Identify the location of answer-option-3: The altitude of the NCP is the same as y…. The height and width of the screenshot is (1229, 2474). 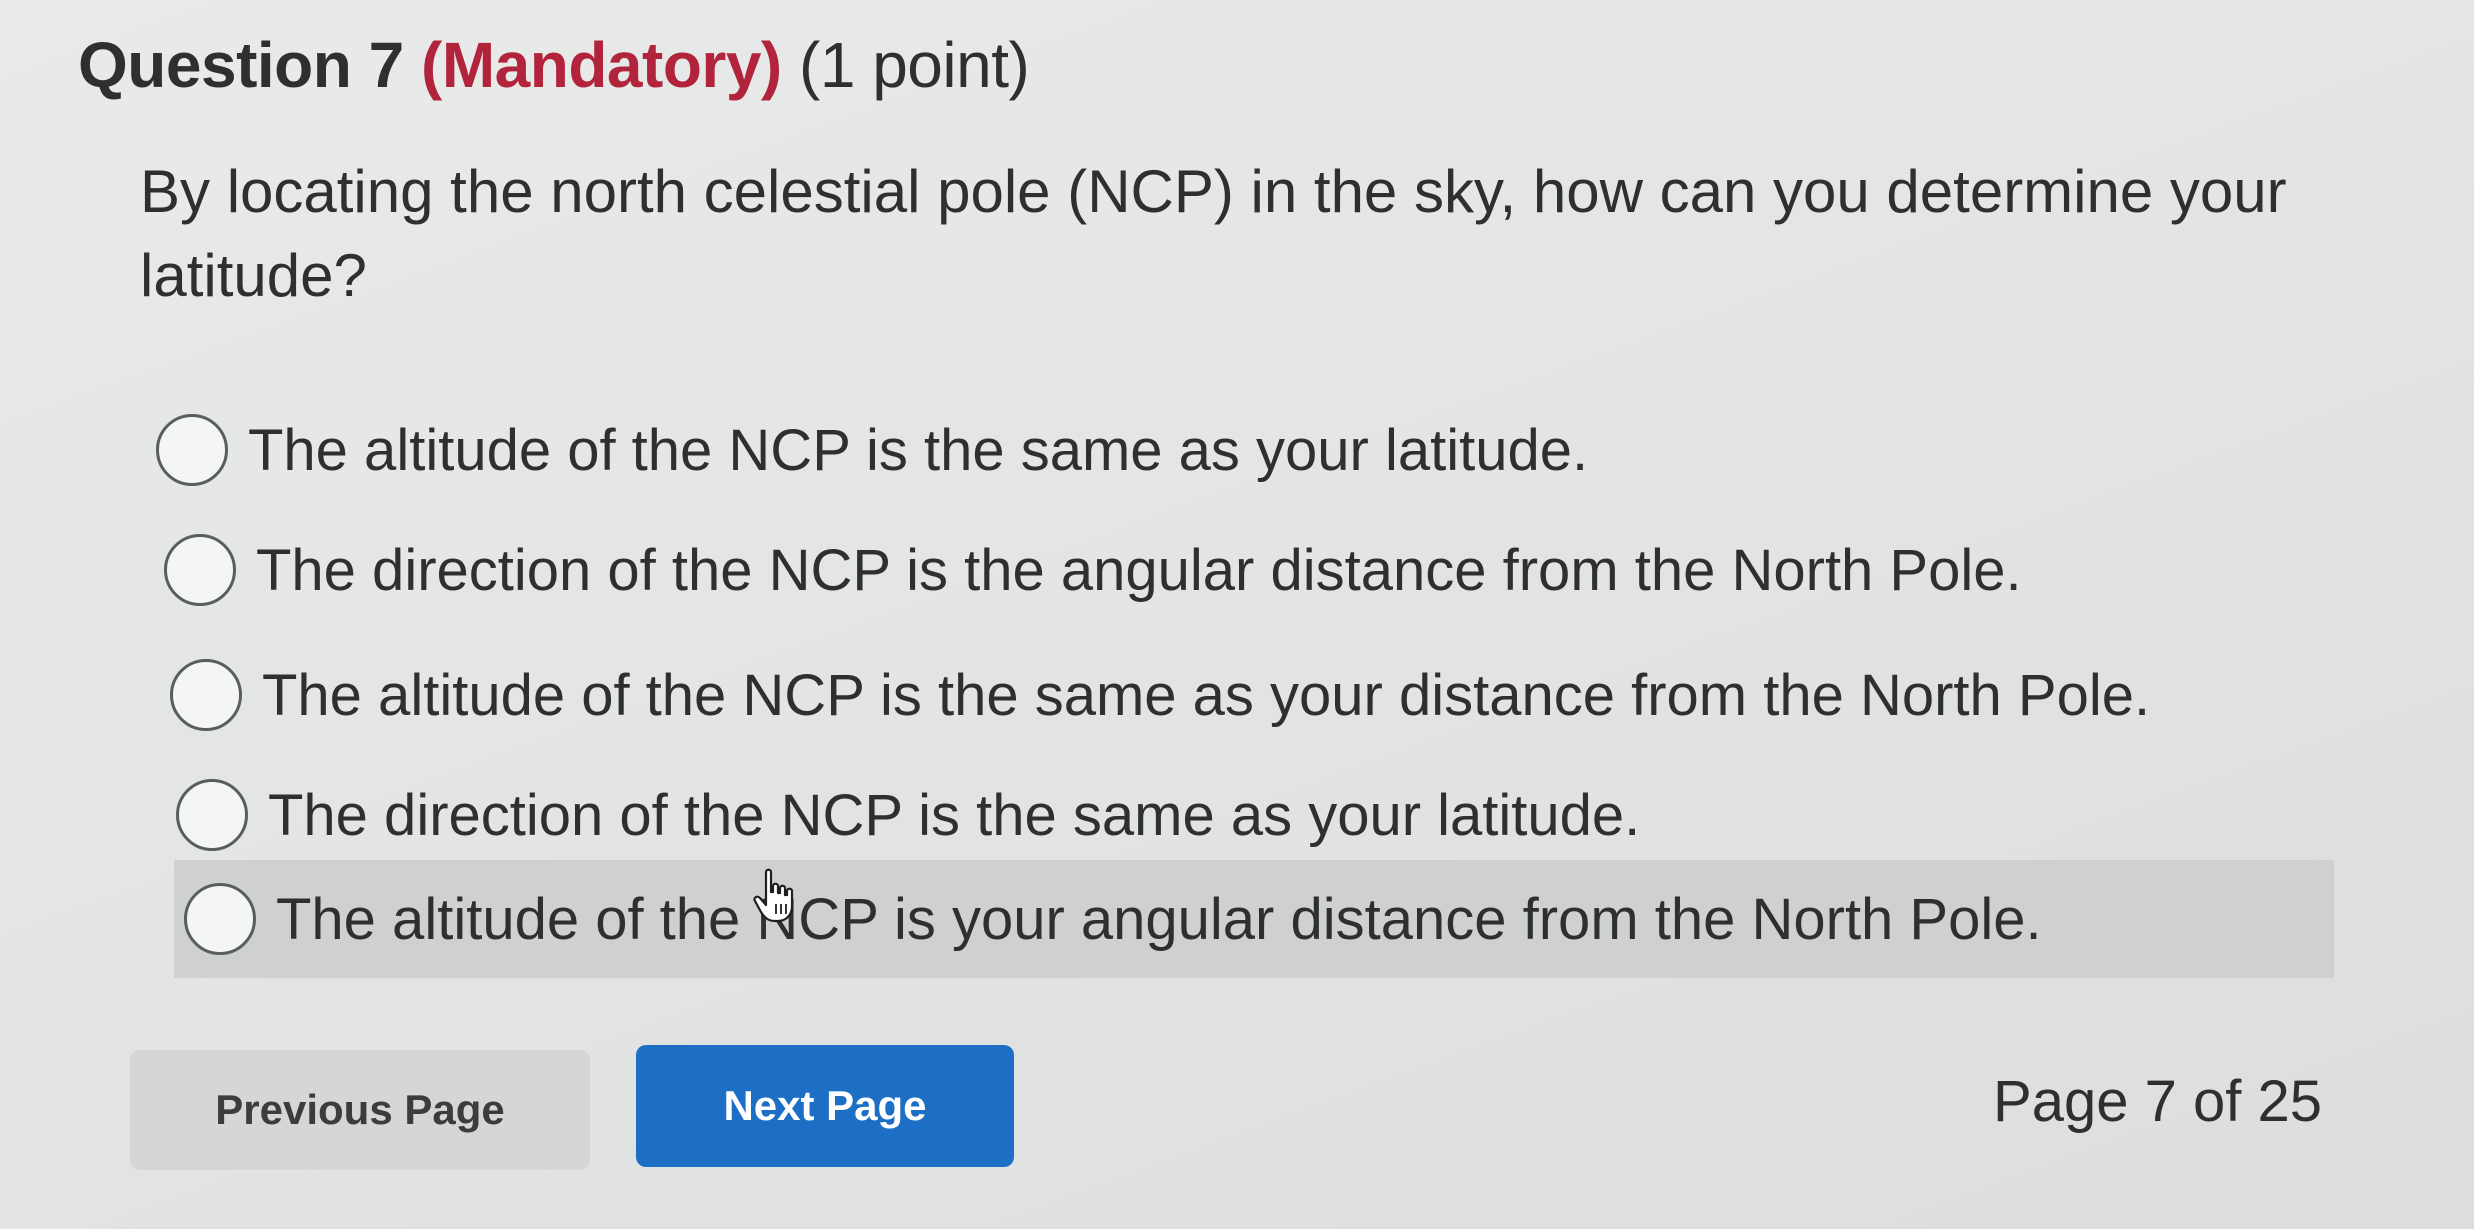
(1160, 695).